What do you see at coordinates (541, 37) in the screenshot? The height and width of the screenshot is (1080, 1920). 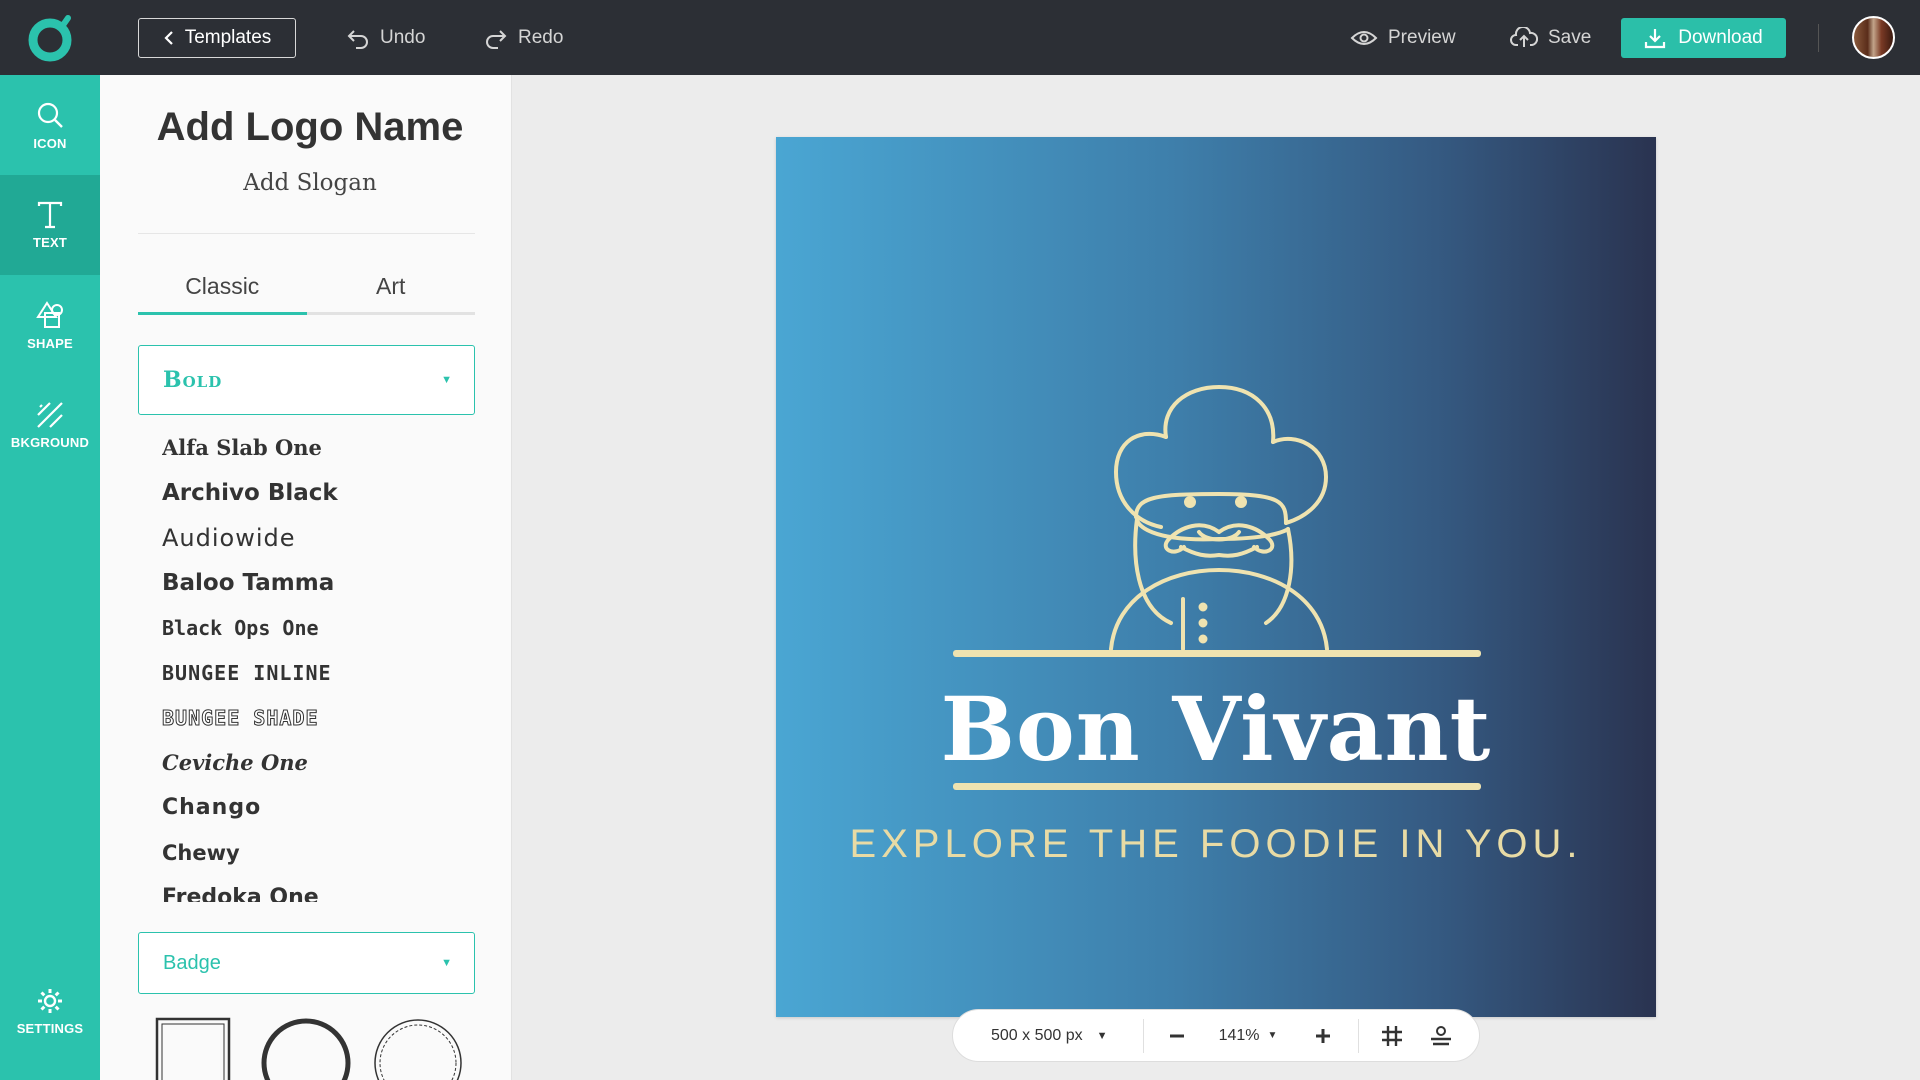 I see `redo-label: Redo` at bounding box center [541, 37].